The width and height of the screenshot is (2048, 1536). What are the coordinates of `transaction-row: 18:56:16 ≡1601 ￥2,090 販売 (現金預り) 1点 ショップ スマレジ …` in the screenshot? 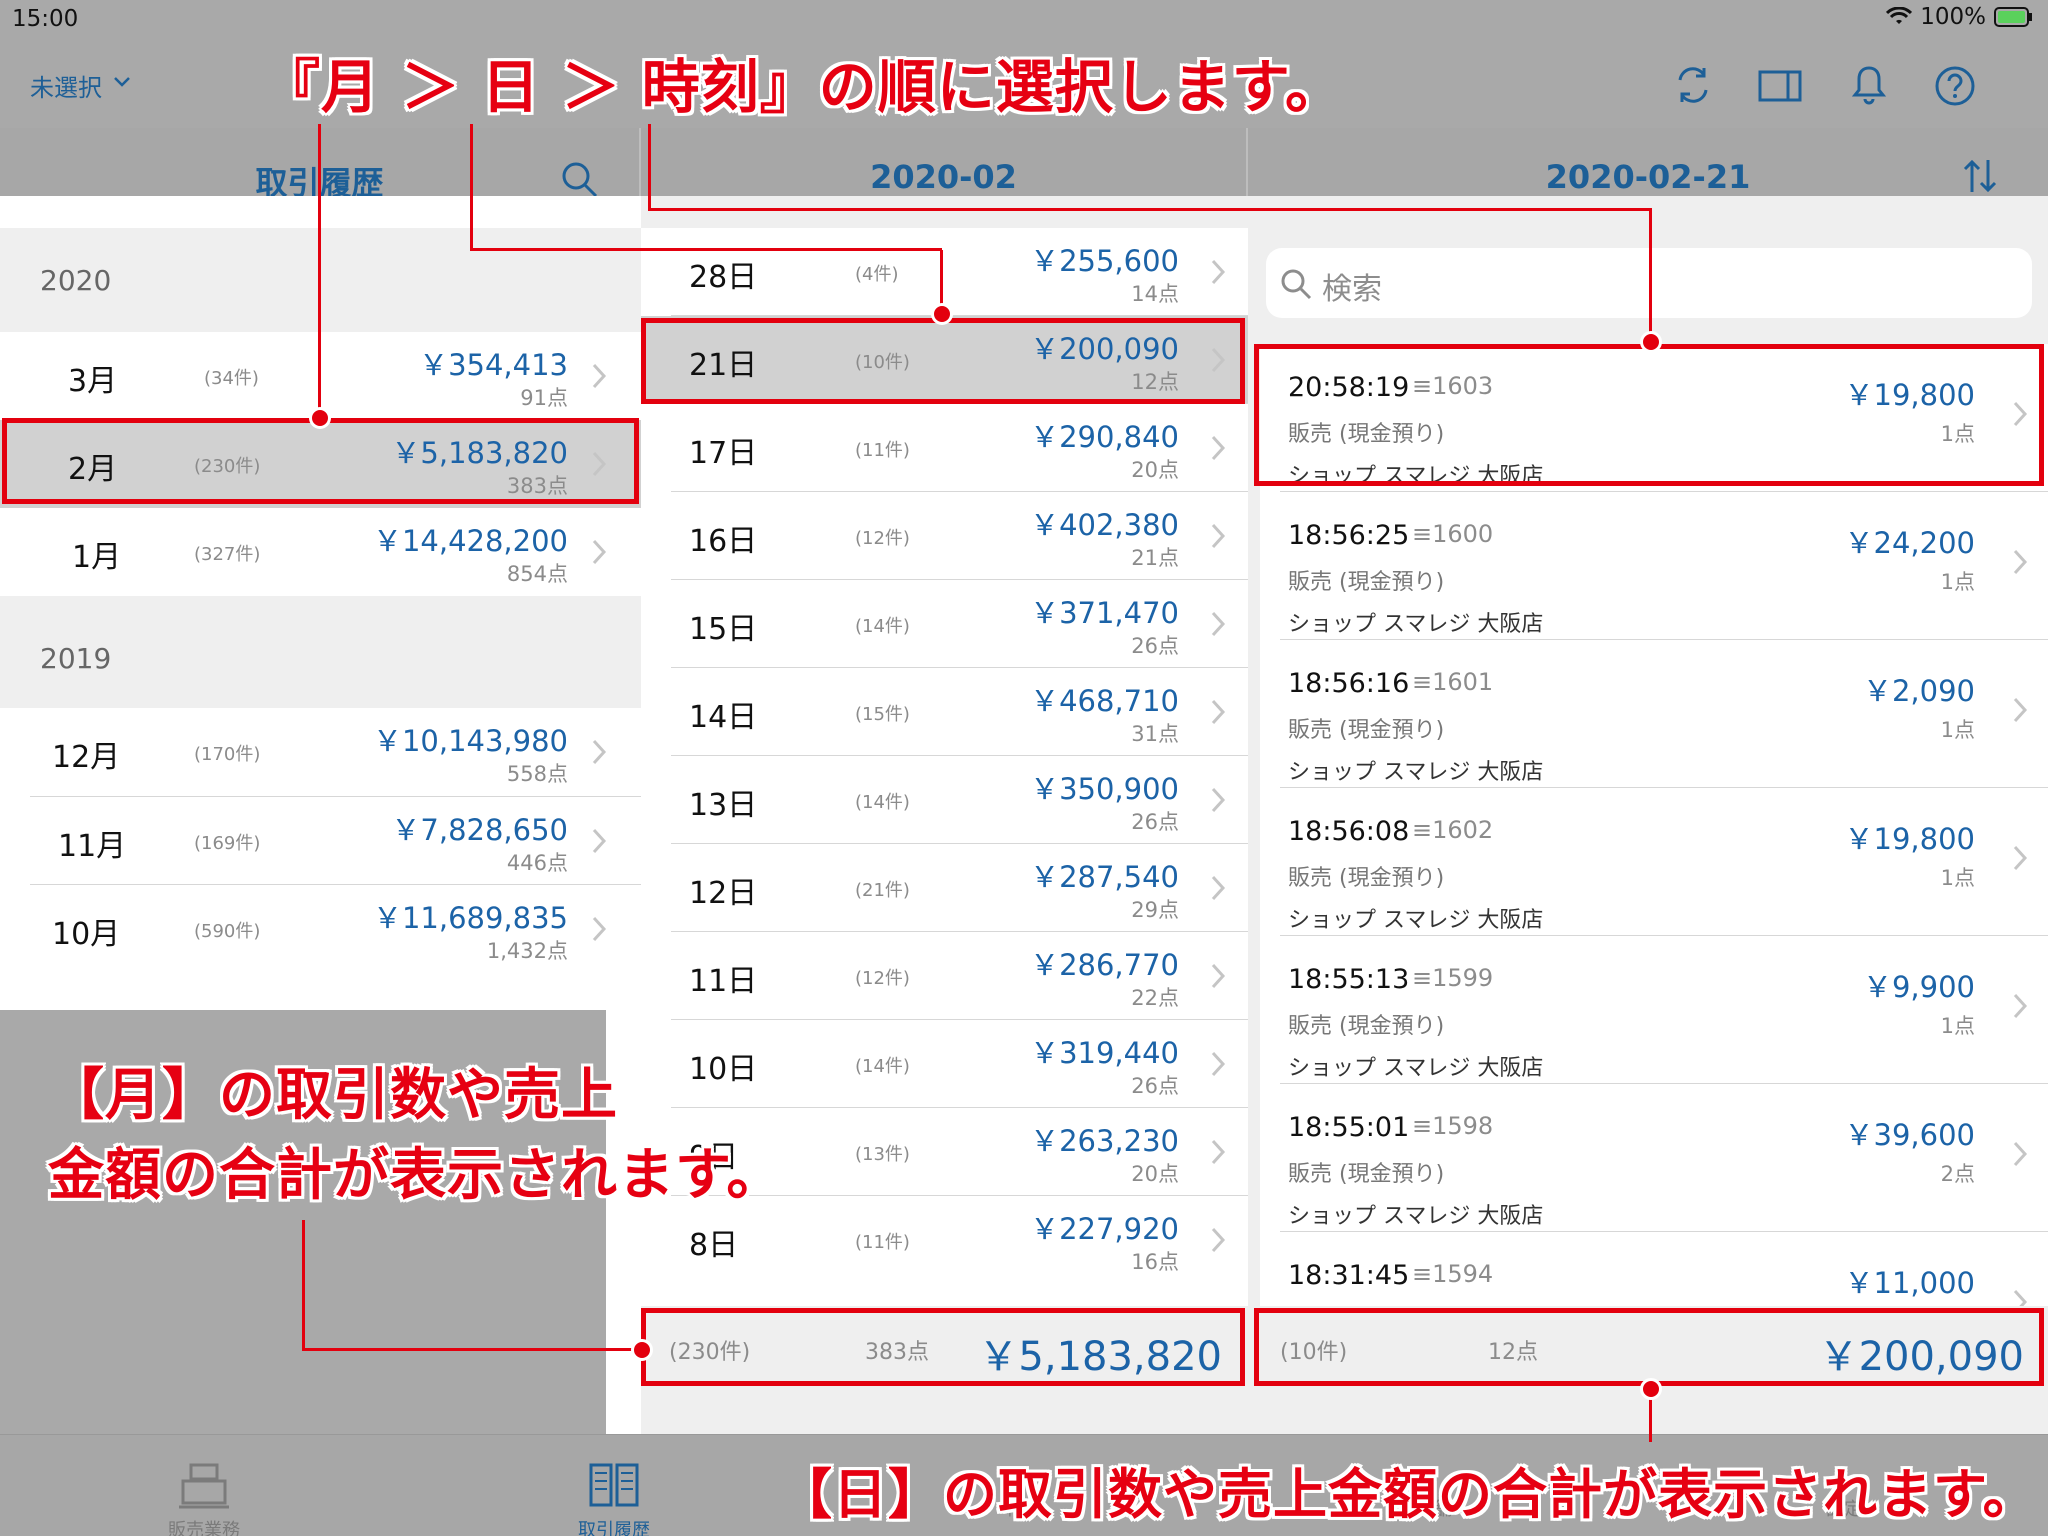 It's located at (1654, 714).